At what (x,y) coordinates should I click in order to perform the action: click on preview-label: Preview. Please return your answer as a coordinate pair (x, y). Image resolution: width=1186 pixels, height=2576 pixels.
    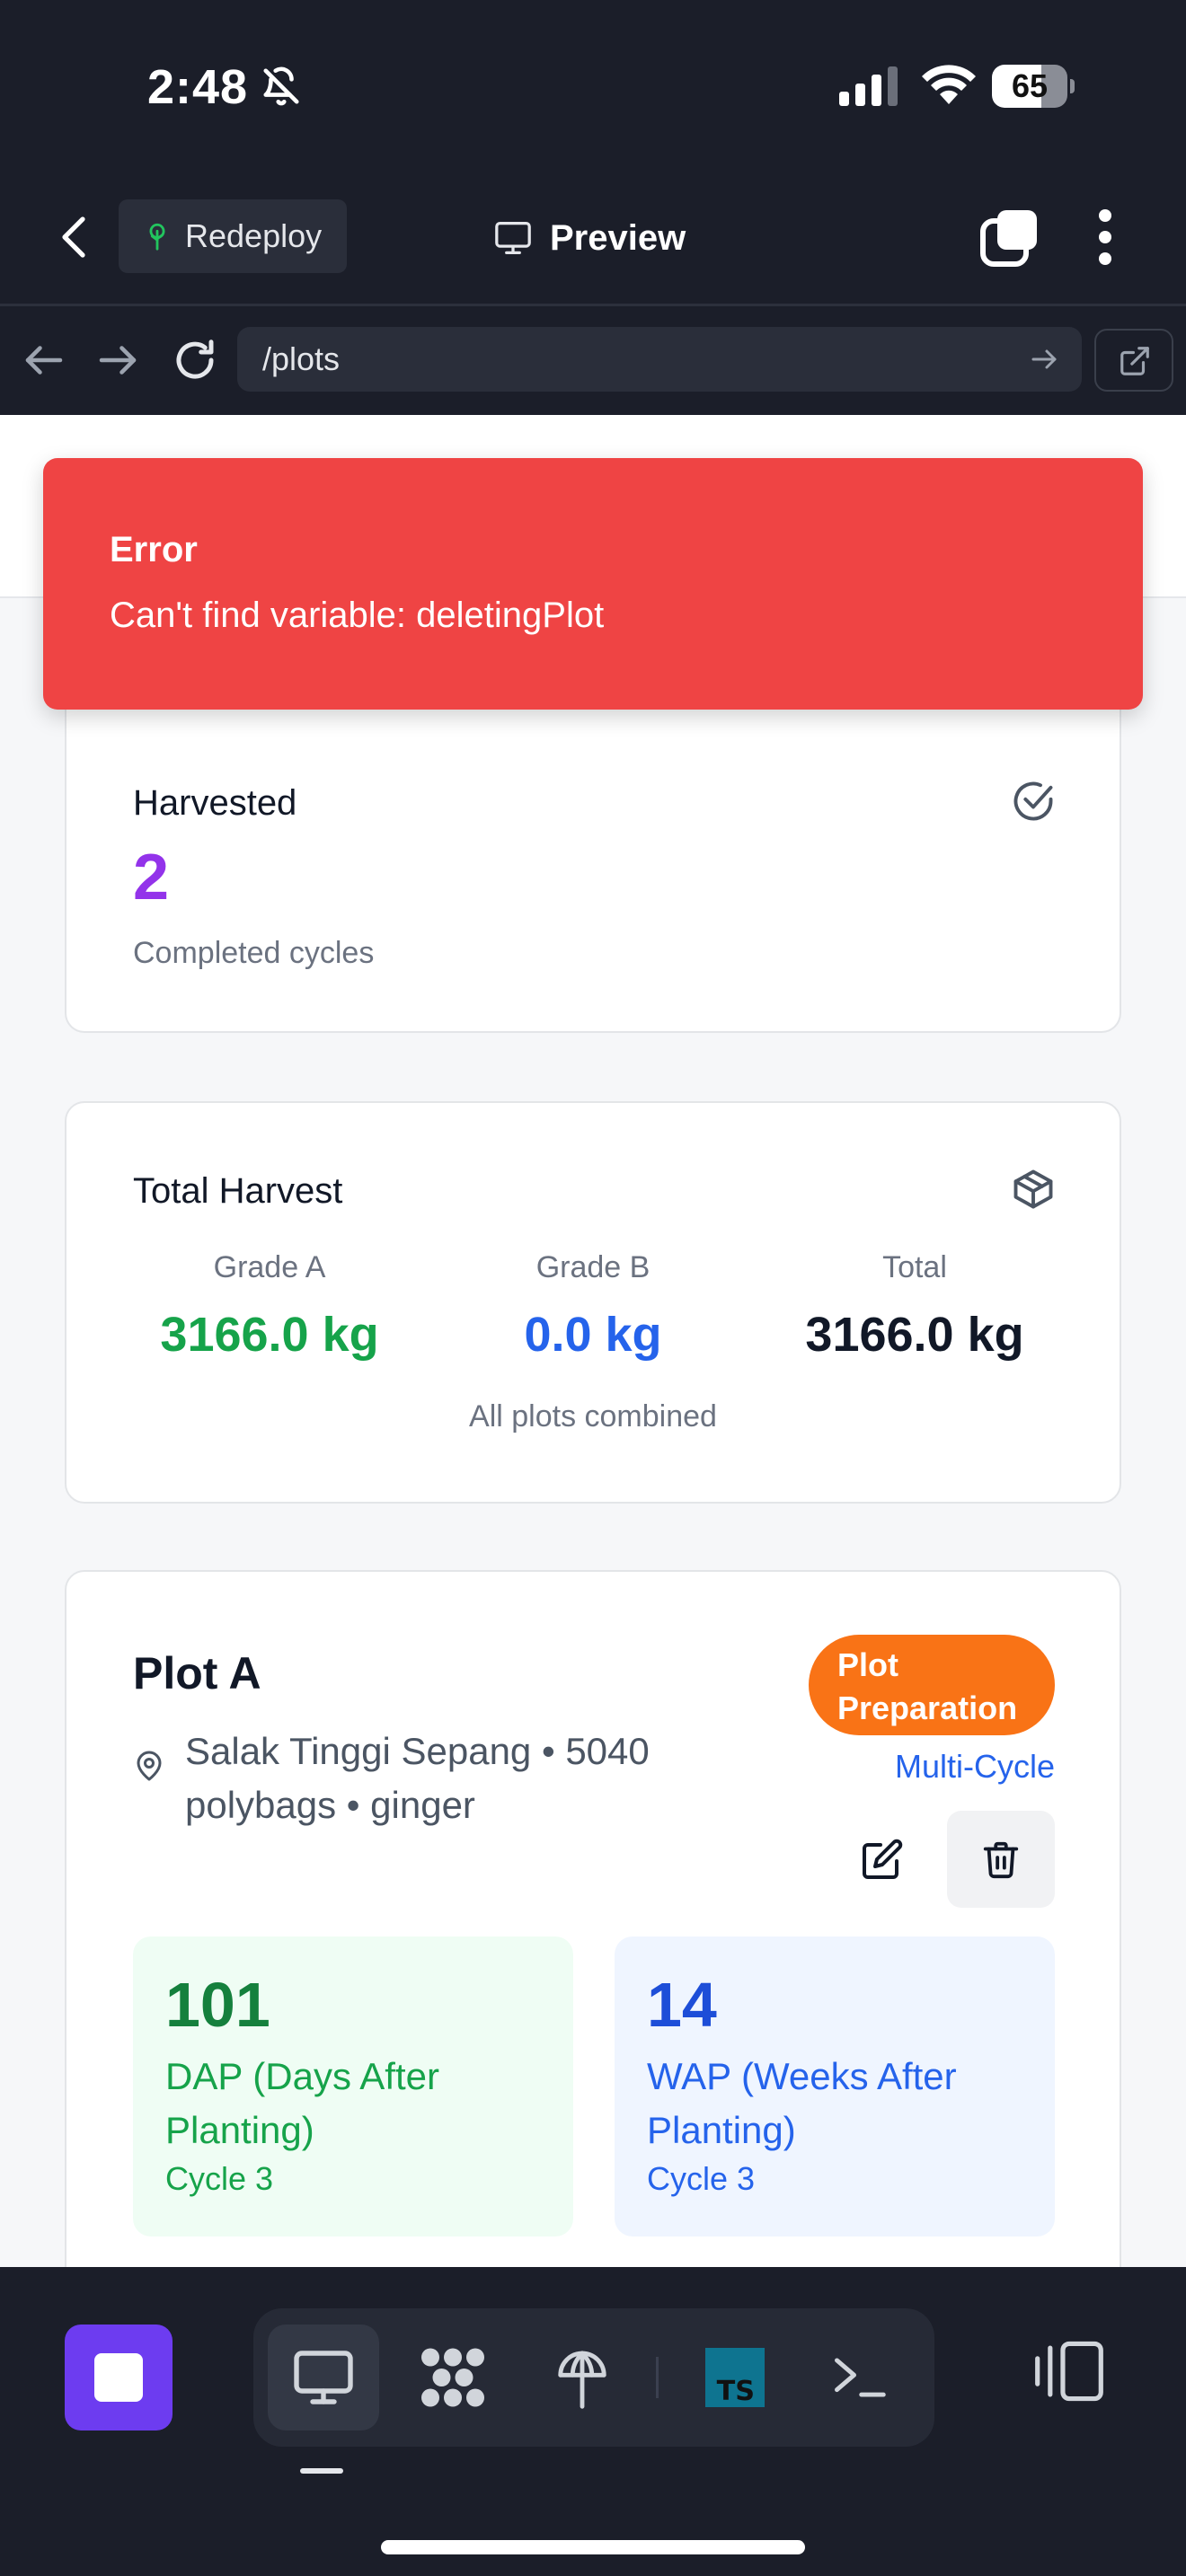
    Looking at the image, I should click on (618, 237).